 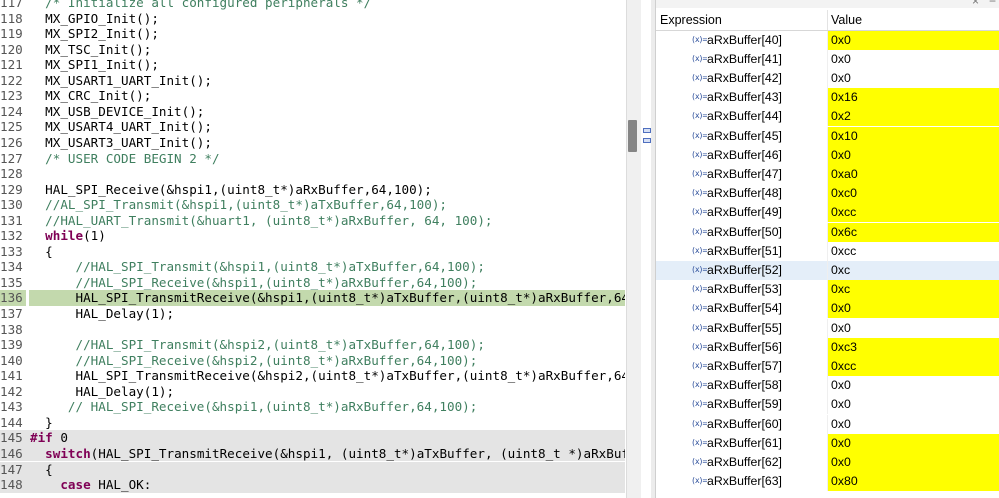 What do you see at coordinates (312, 49) in the screenshot?
I see `code-line: 120 MX_TSC_Init();` at bounding box center [312, 49].